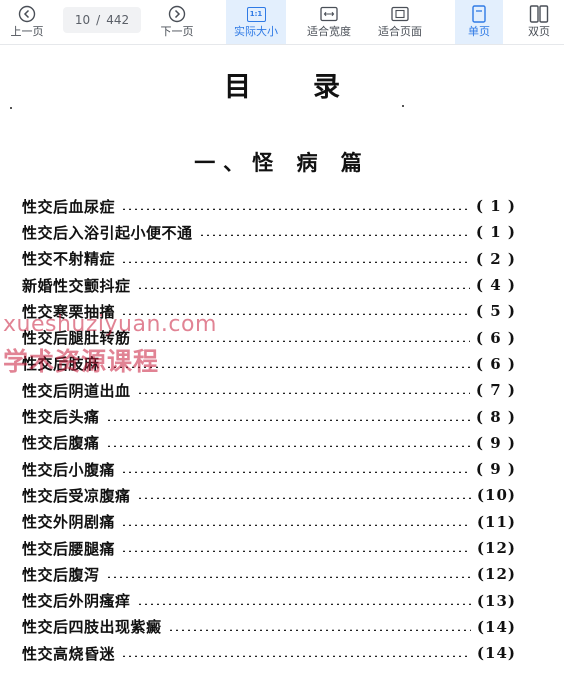 The height and width of the screenshot is (684, 564). What do you see at coordinates (107, 232) in the screenshot?
I see `toc-entry-title: 性交后入浴引起小便不通` at bounding box center [107, 232].